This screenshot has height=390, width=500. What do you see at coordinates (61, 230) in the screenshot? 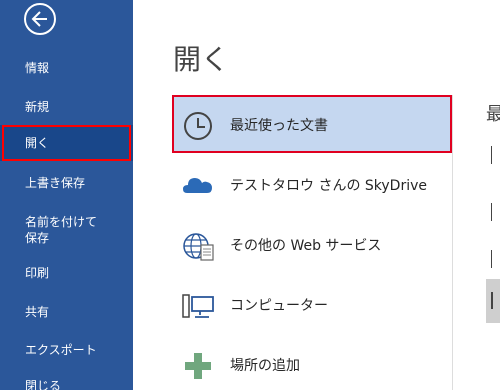
I see `nav-item-label: 名前を付けて 保存` at bounding box center [61, 230].